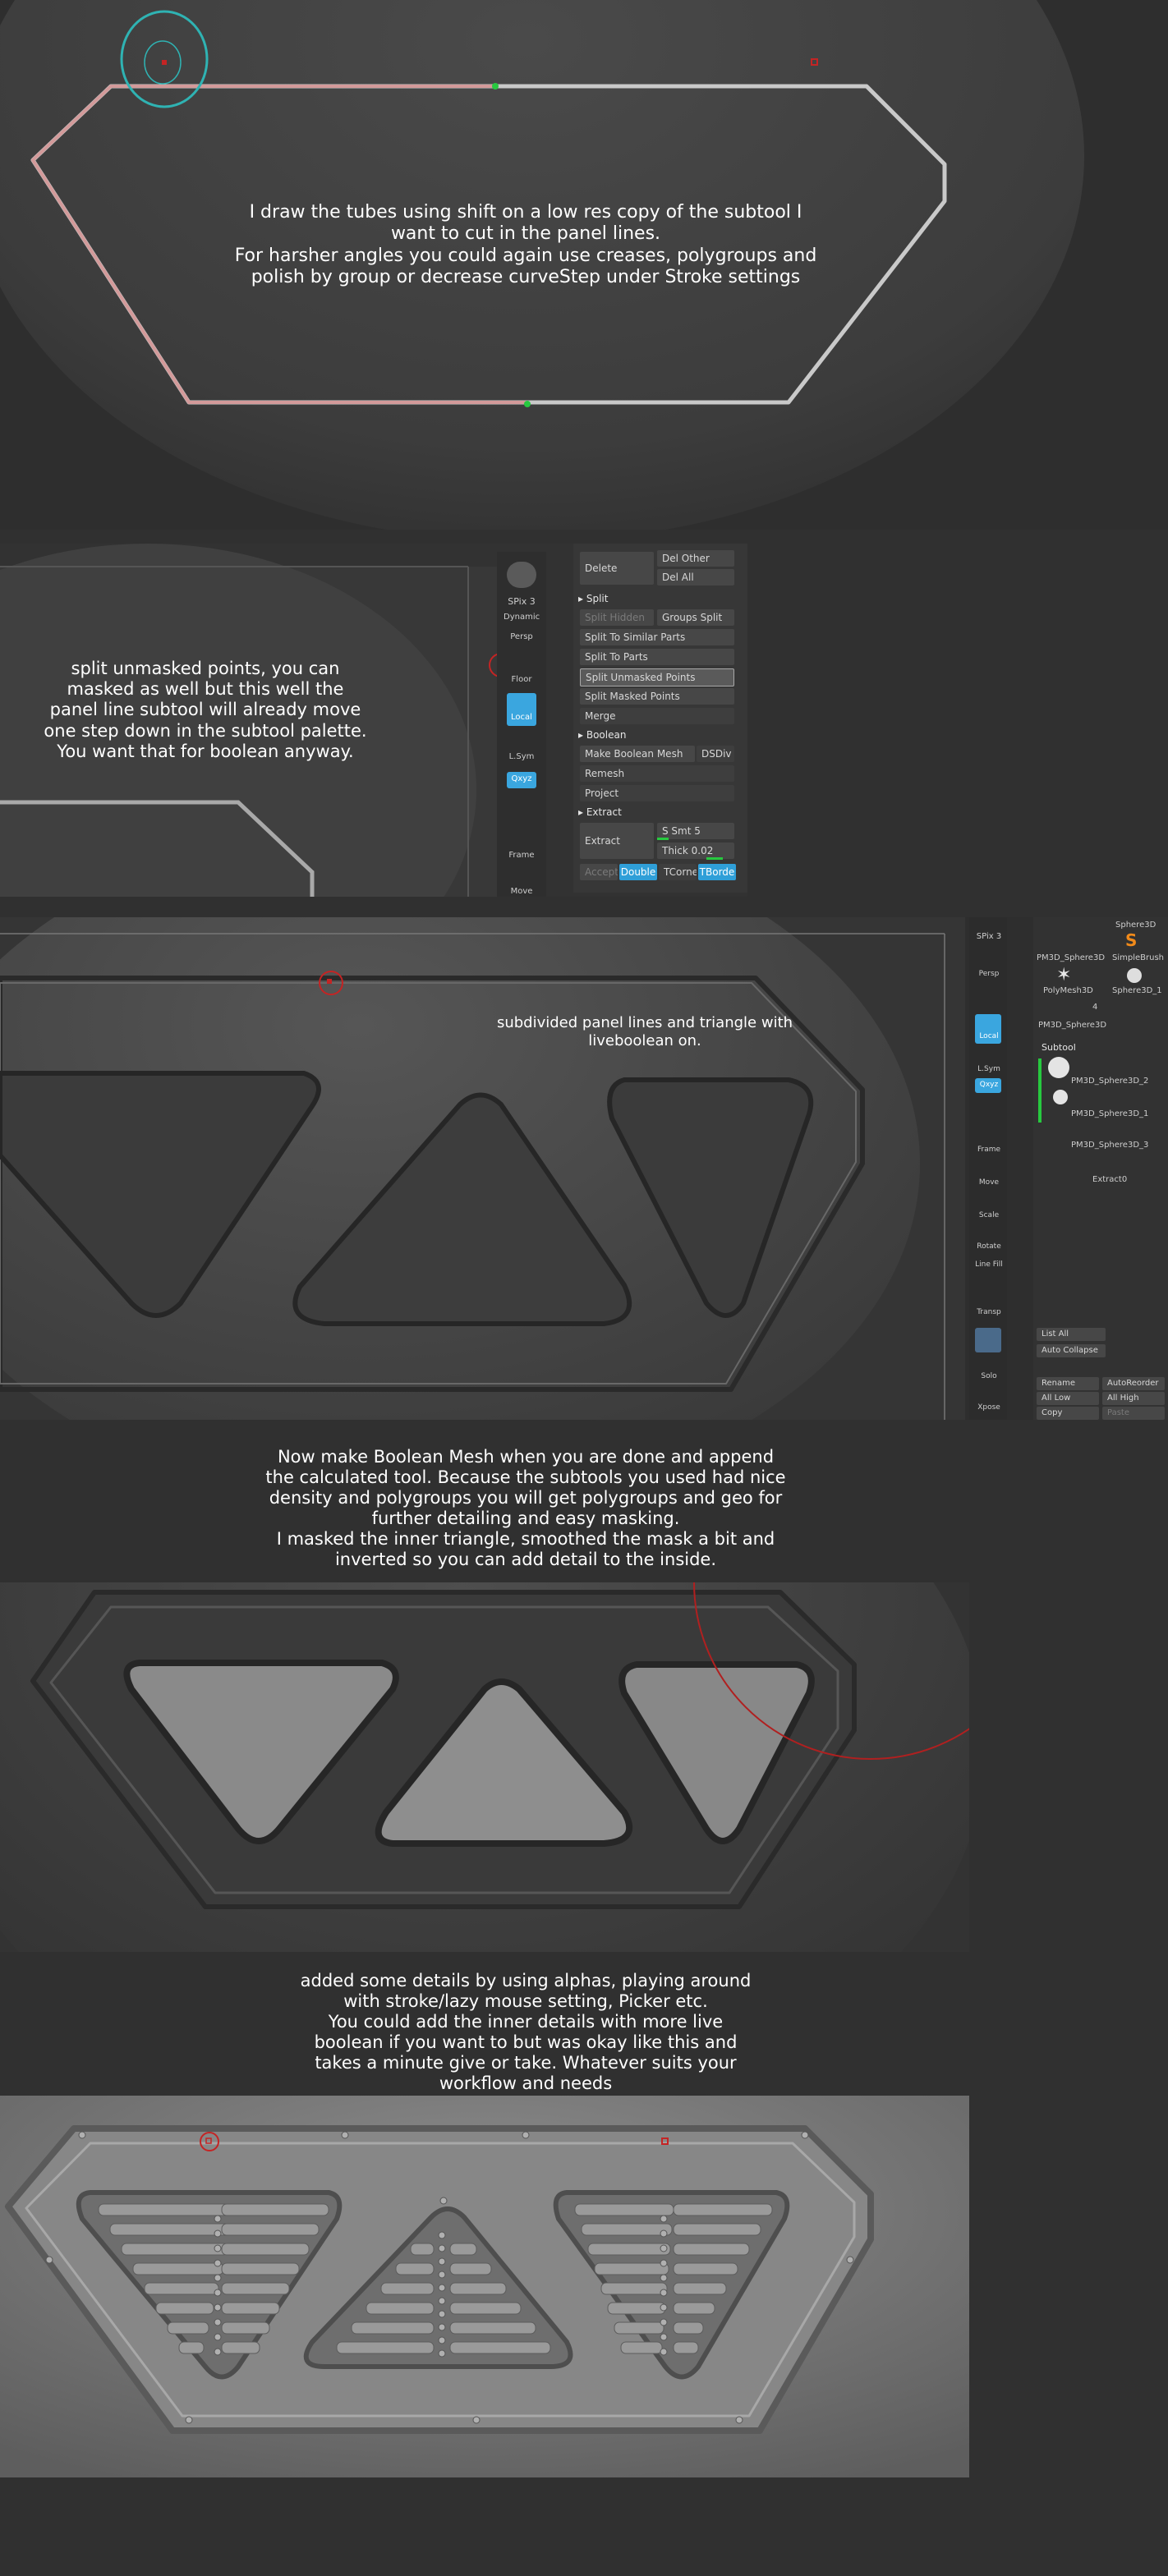 The width and height of the screenshot is (1168, 2576). What do you see at coordinates (988, 1340) in the screenshot?
I see `polyf-button` at bounding box center [988, 1340].